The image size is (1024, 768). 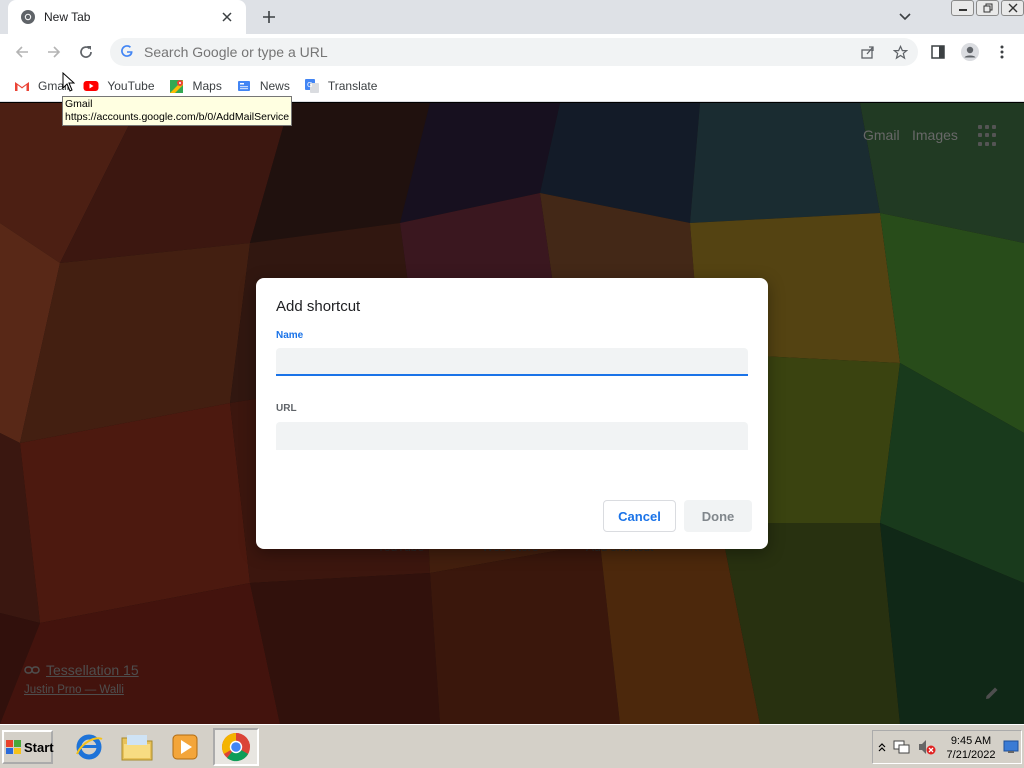 What do you see at coordinates (868, 52) in the screenshot?
I see `share-icon` at bounding box center [868, 52].